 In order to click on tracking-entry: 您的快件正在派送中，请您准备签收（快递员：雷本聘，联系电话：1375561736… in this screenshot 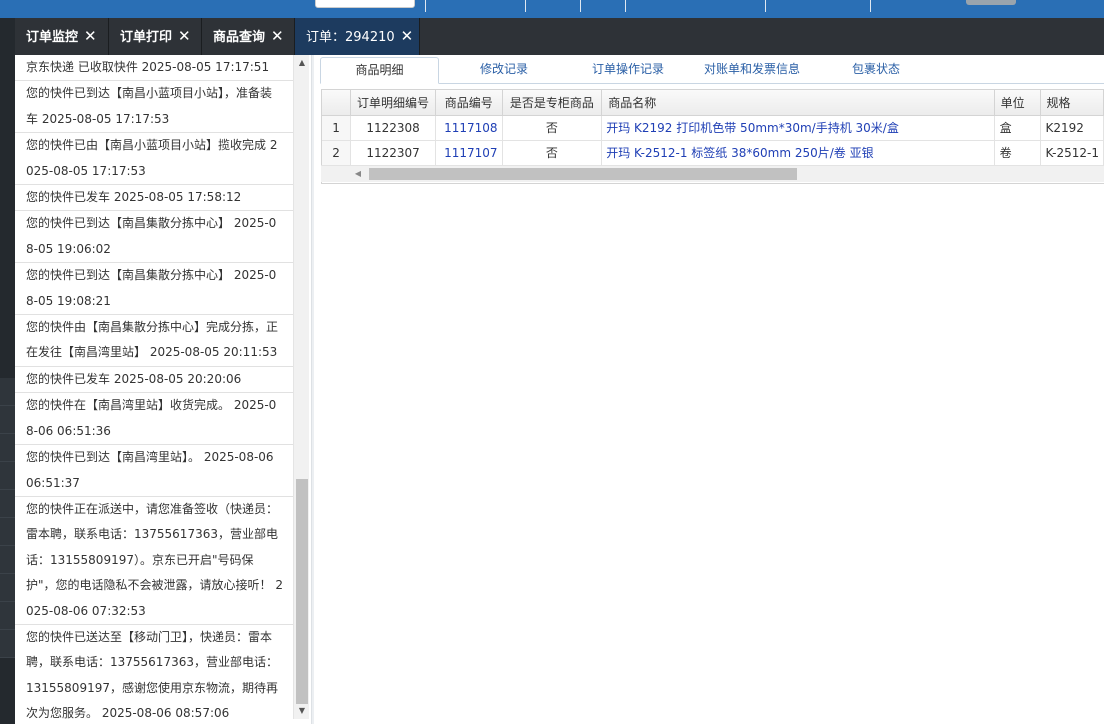, I will do `click(154, 561)`.